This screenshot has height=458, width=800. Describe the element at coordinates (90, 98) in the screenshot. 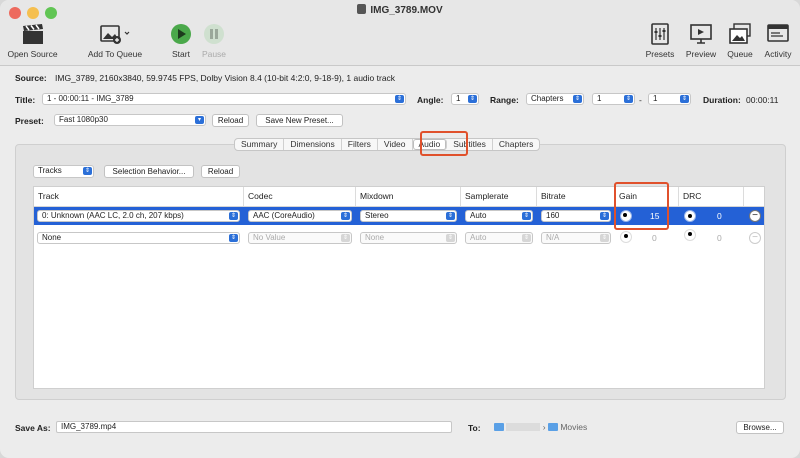

I see `title-select-value: 1 - 00:00:11 - IMG_3789` at that location.